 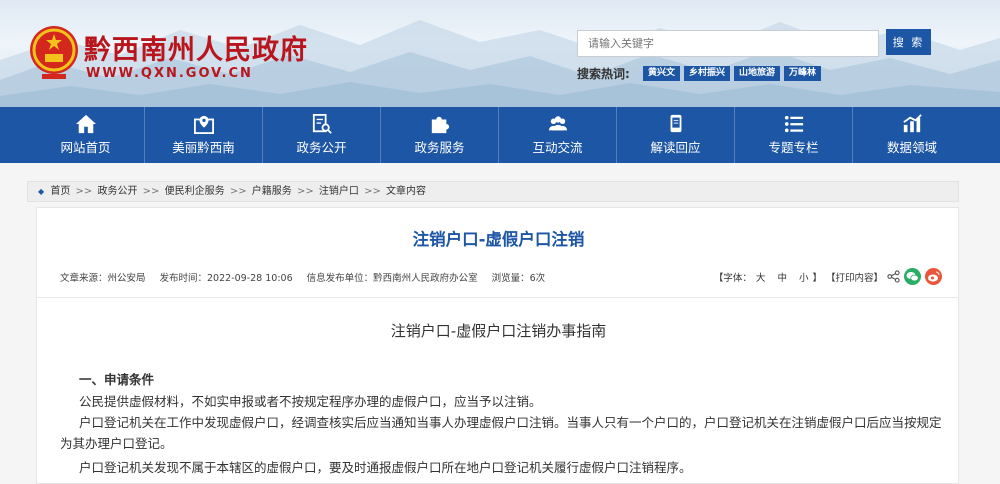 I want to click on document-search-icon, so click(x=322, y=124).